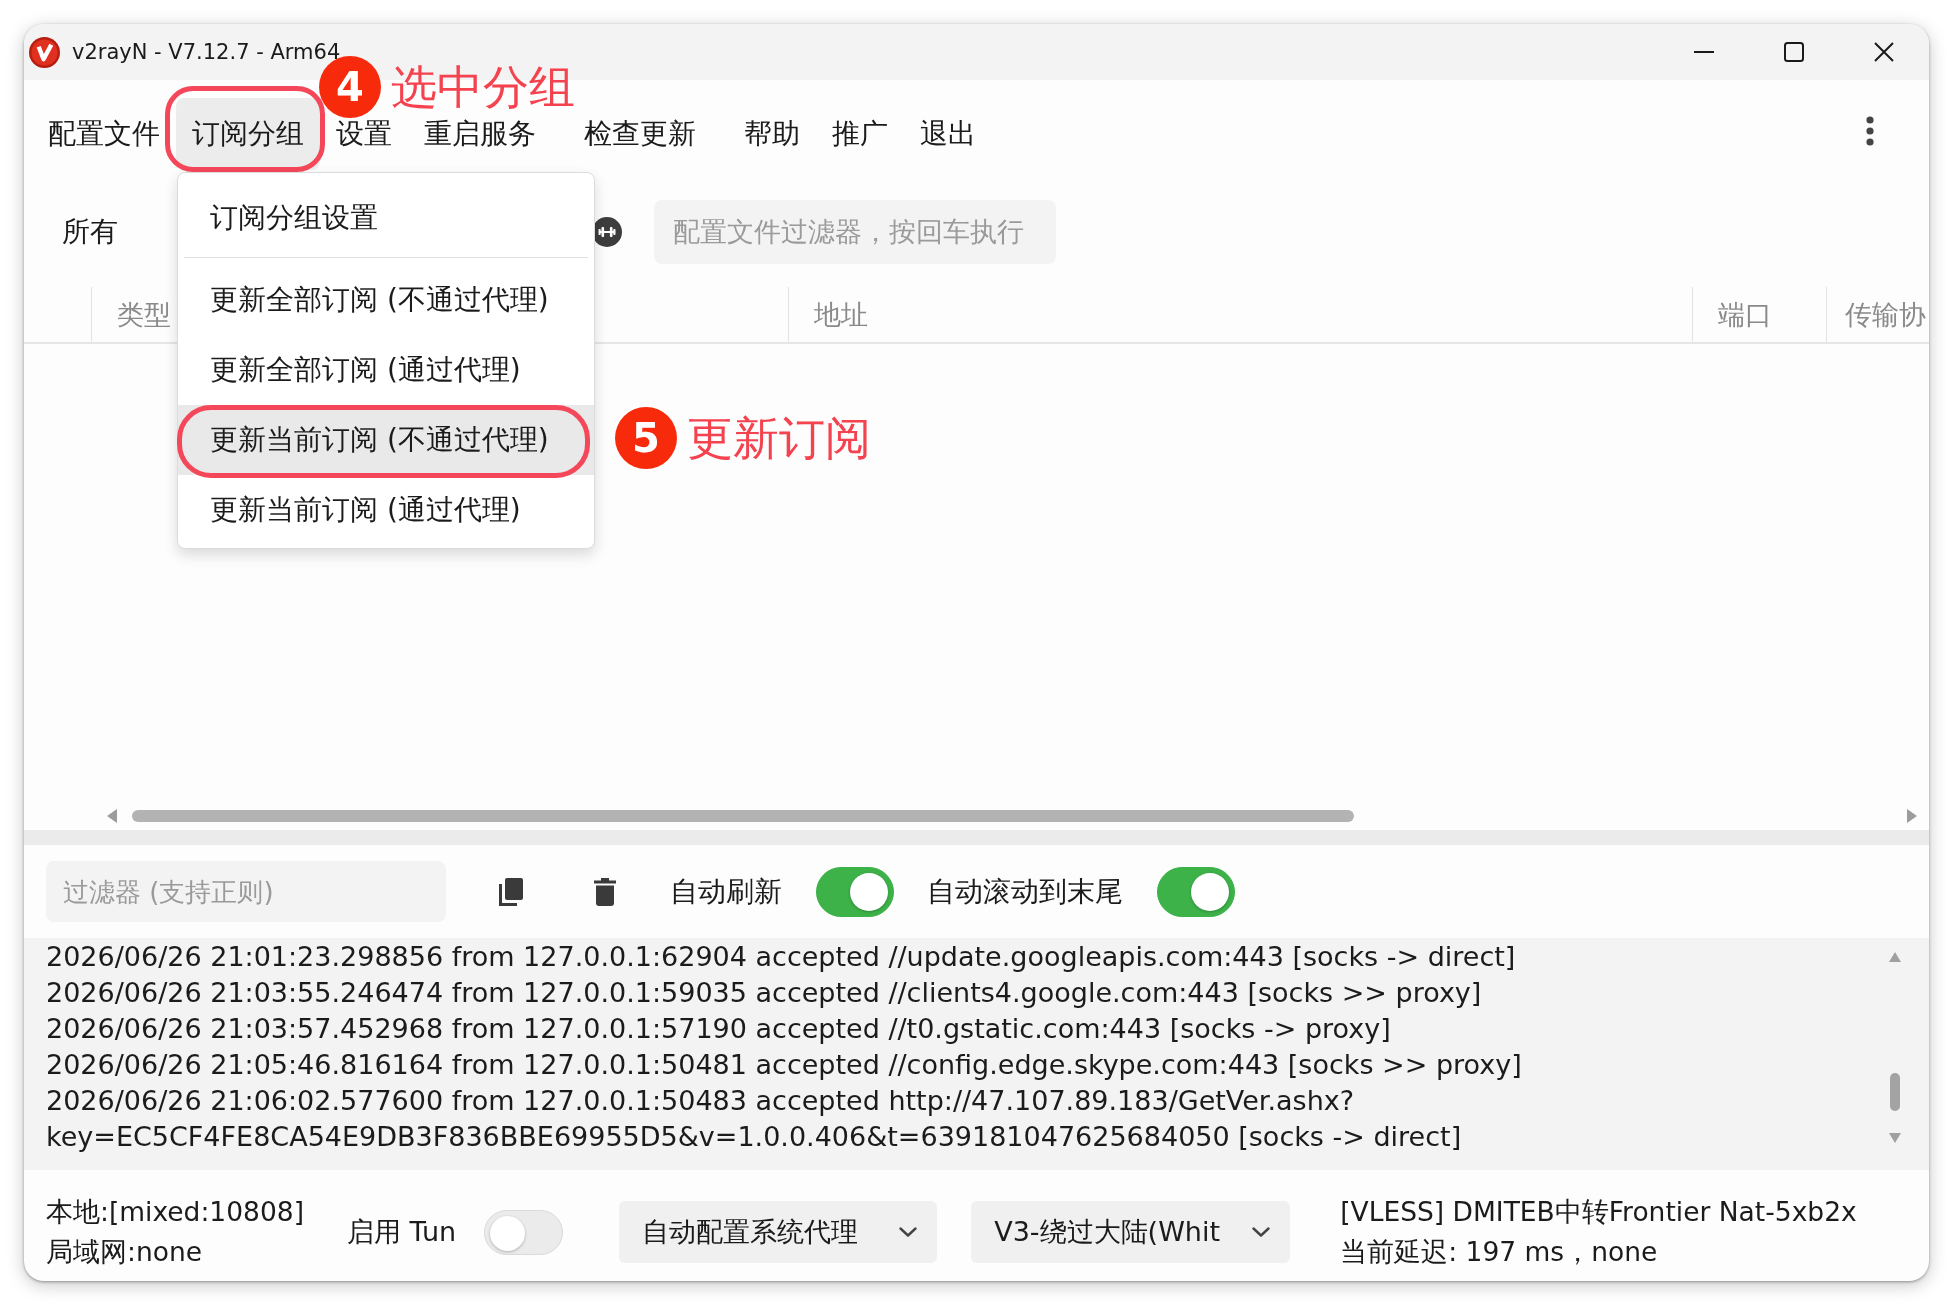 This screenshot has height=1307, width=1953. What do you see at coordinates (402, 1232) in the screenshot?
I see `switch-label: 启用 Tun` at bounding box center [402, 1232].